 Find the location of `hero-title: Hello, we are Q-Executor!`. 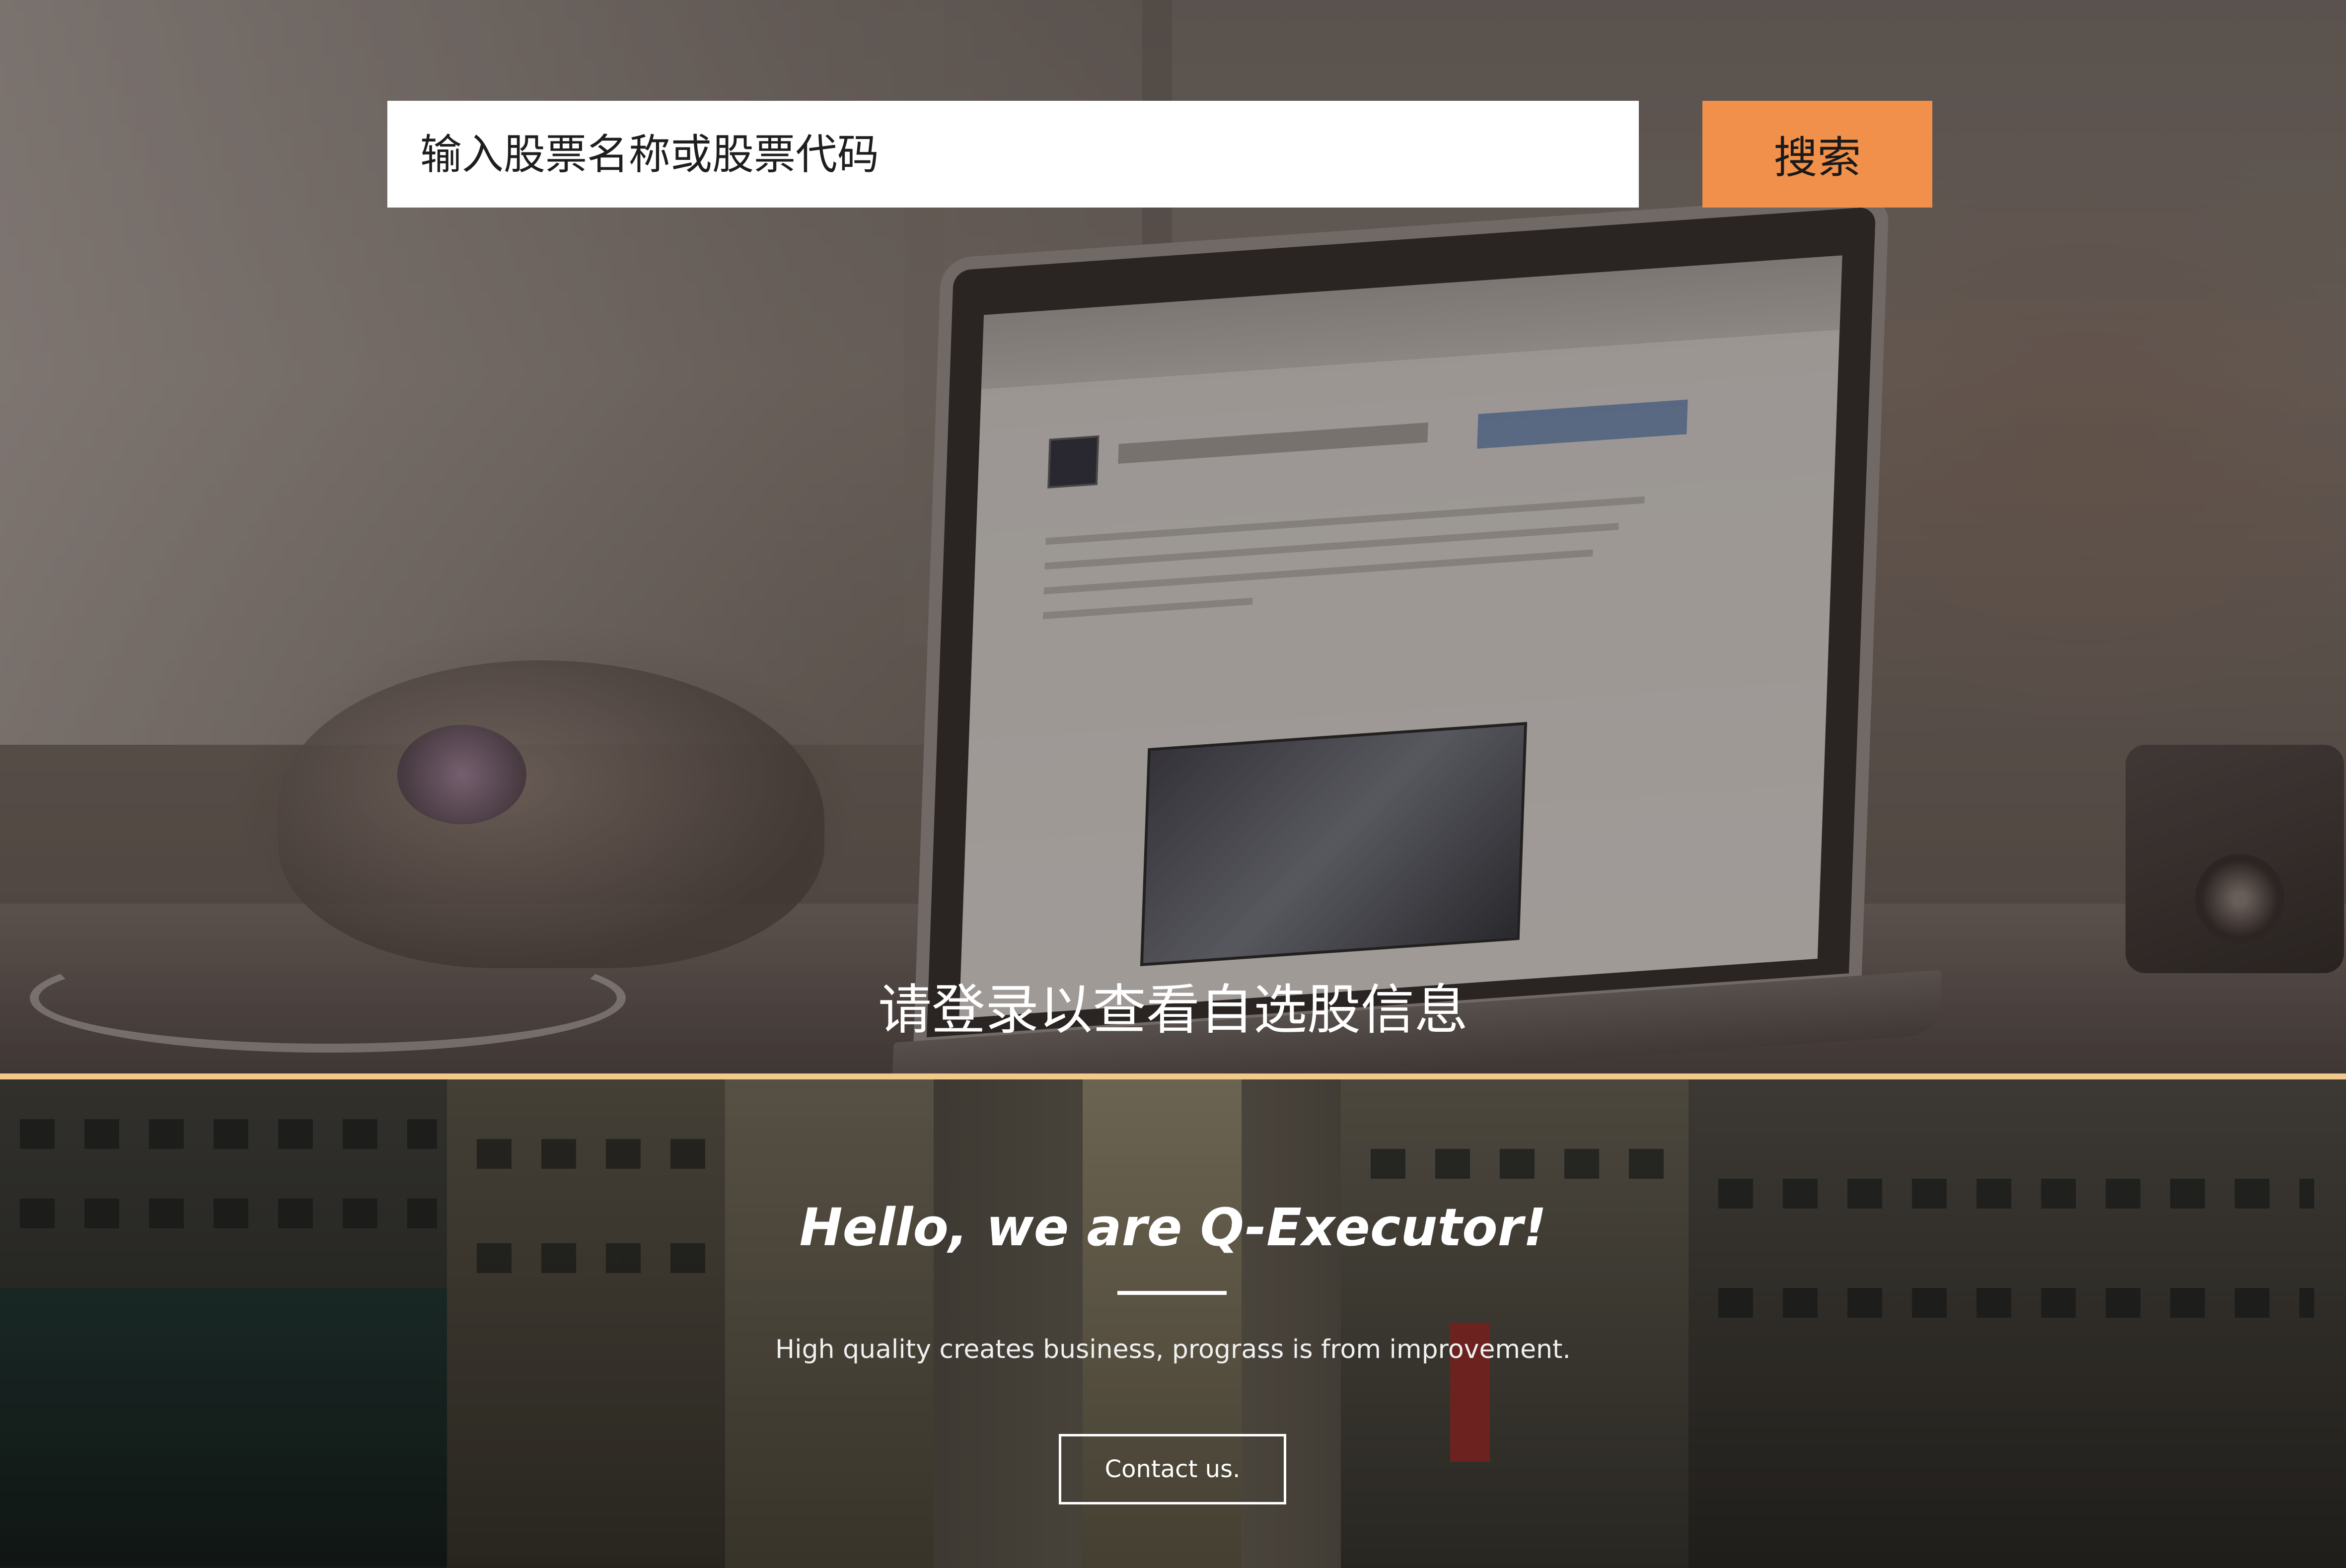

hero-title: Hello, we are Q-Executor! is located at coordinates (1173, 1227).